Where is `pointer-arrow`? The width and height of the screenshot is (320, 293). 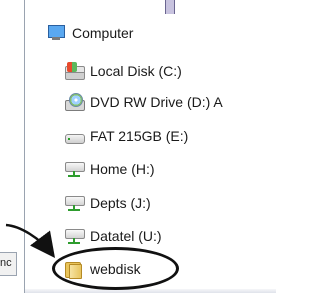 pointer-arrow is located at coordinates (30, 240).